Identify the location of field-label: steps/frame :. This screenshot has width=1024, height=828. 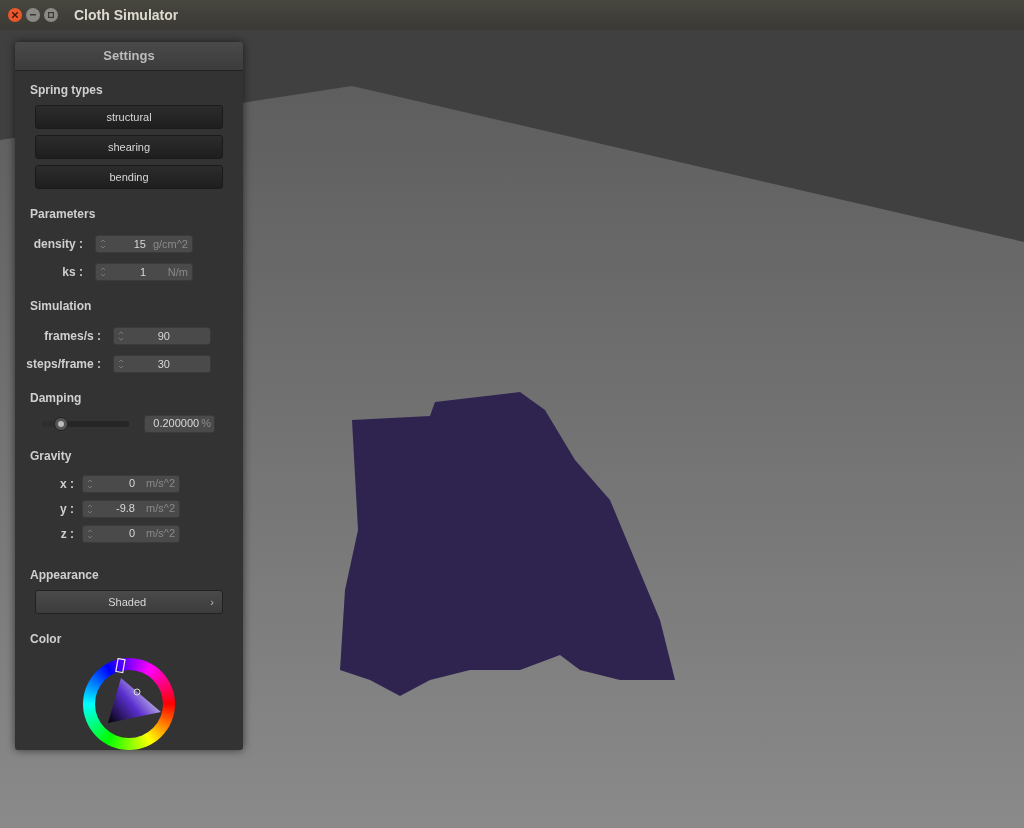
(63, 364).